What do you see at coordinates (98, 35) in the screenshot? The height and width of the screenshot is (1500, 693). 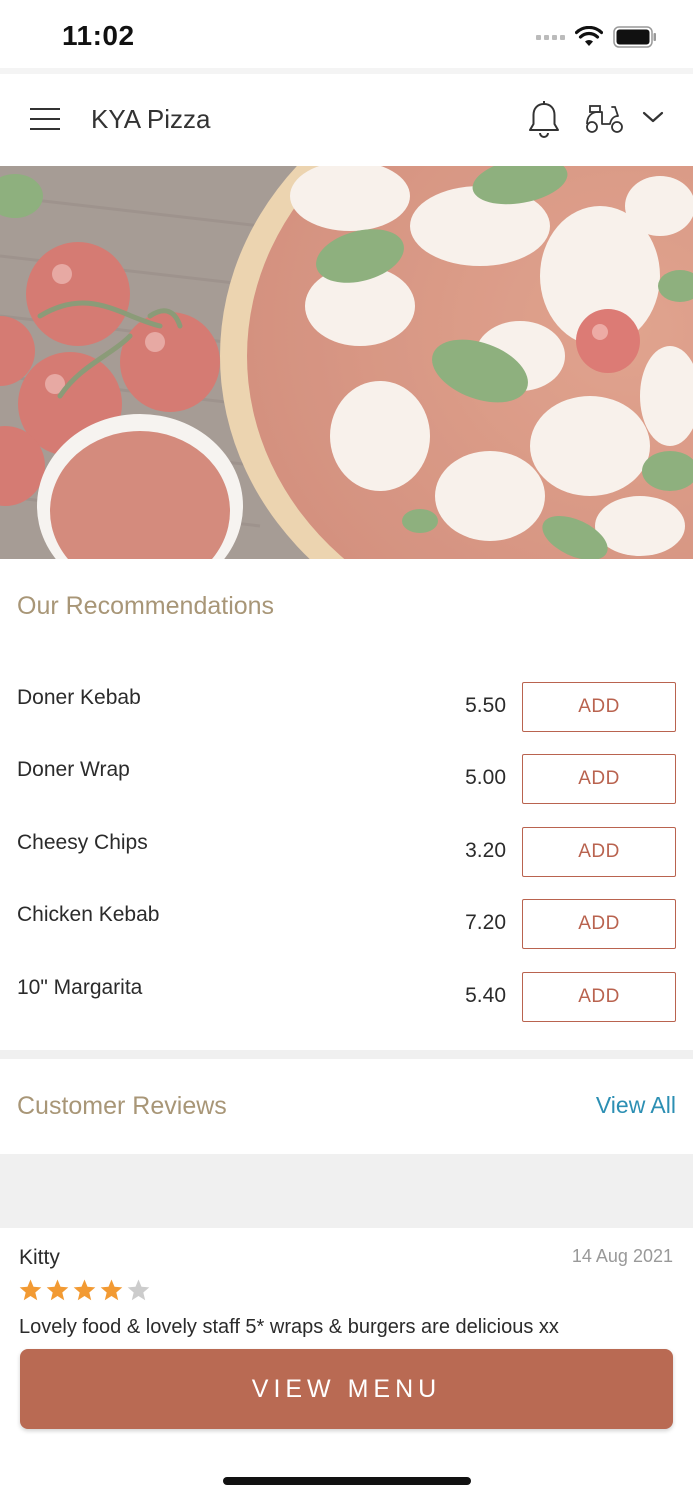 I see `status-time: 11:02` at bounding box center [98, 35].